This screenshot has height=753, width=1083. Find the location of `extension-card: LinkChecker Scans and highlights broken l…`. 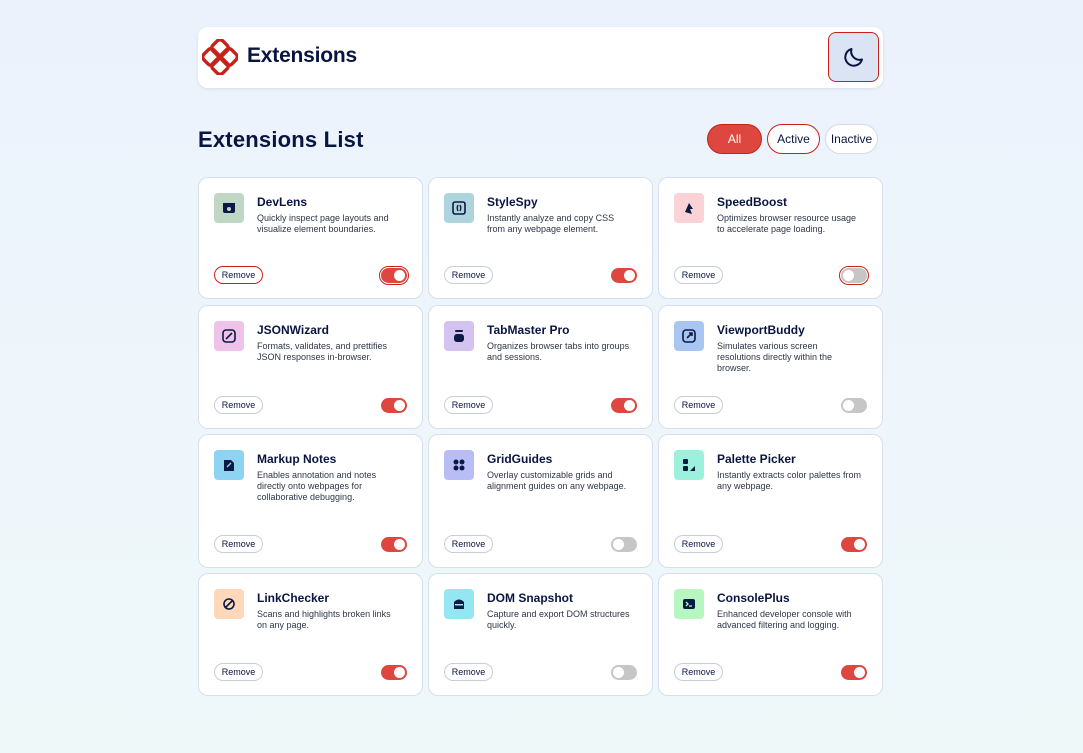

extension-card: LinkChecker Scans and highlights broken l… is located at coordinates (310, 634).